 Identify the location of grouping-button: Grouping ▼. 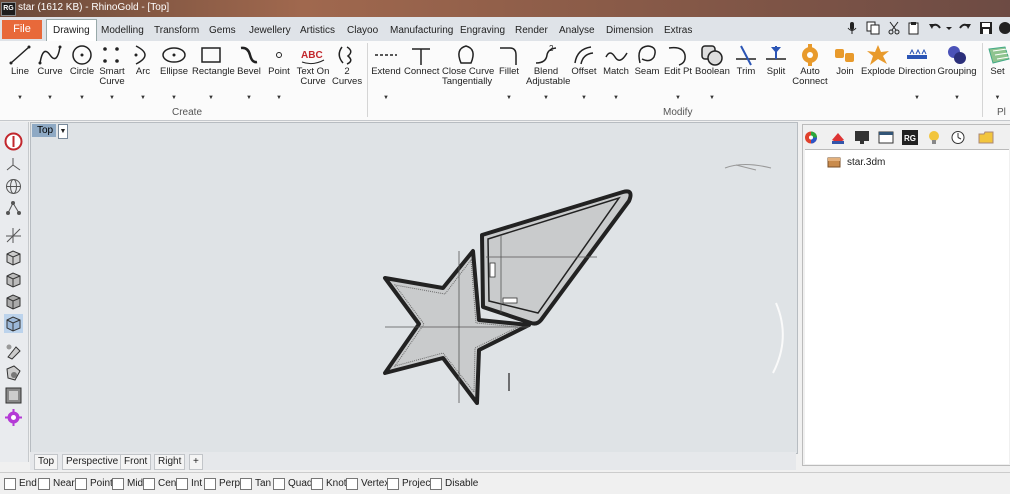
(957, 72).